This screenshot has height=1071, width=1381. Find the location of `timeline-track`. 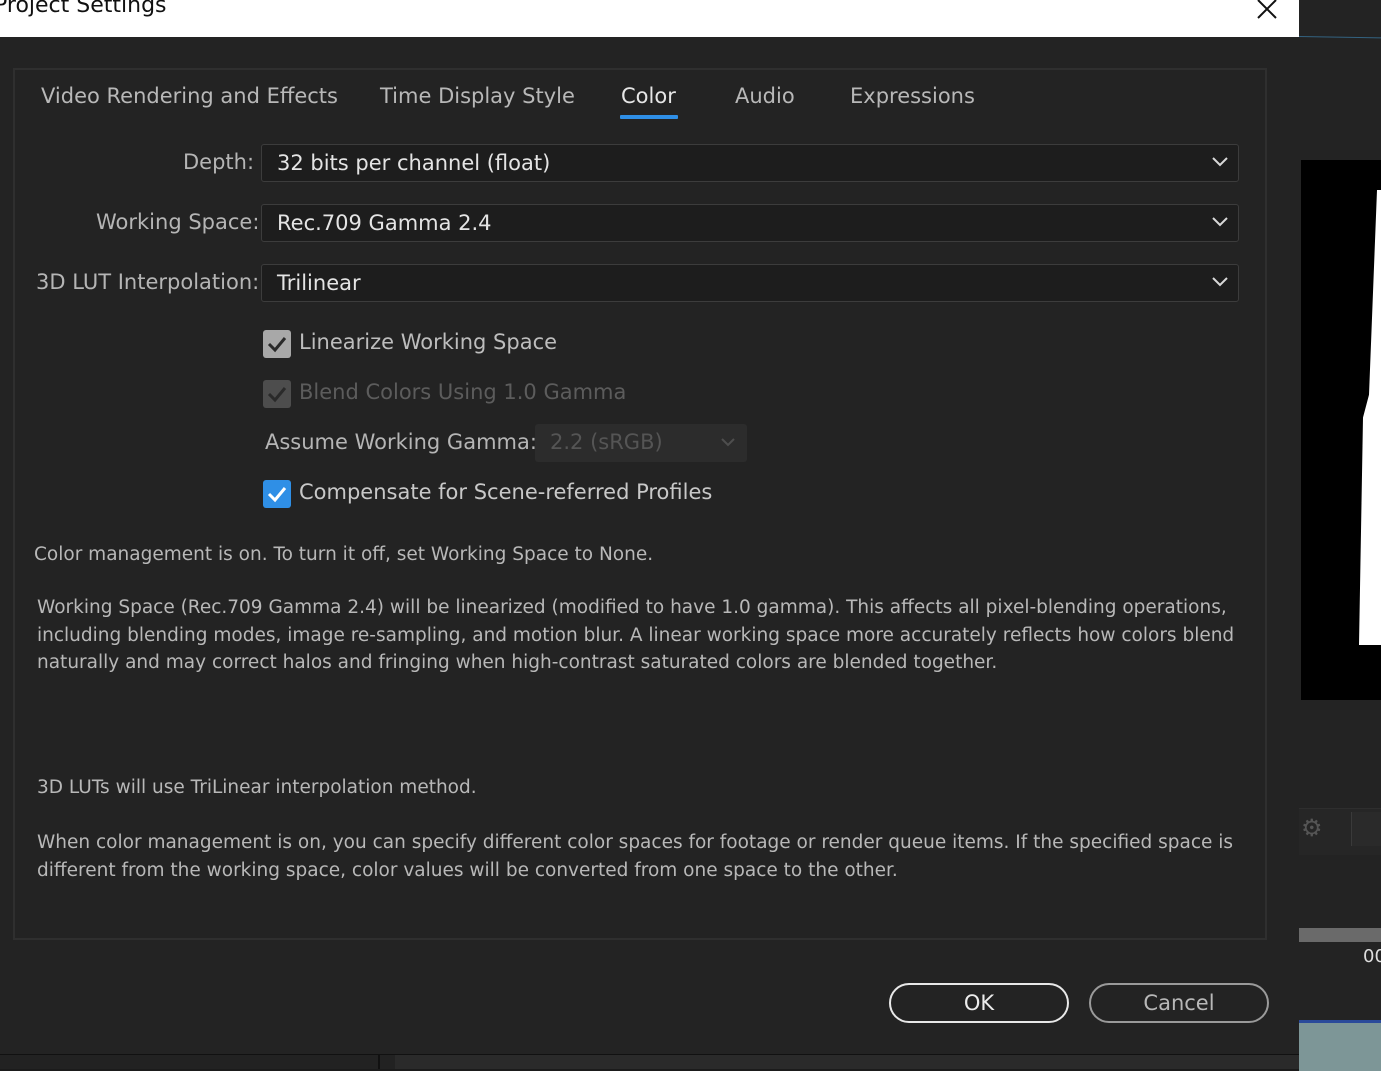

timeline-track is located at coordinates (1340, 1045).